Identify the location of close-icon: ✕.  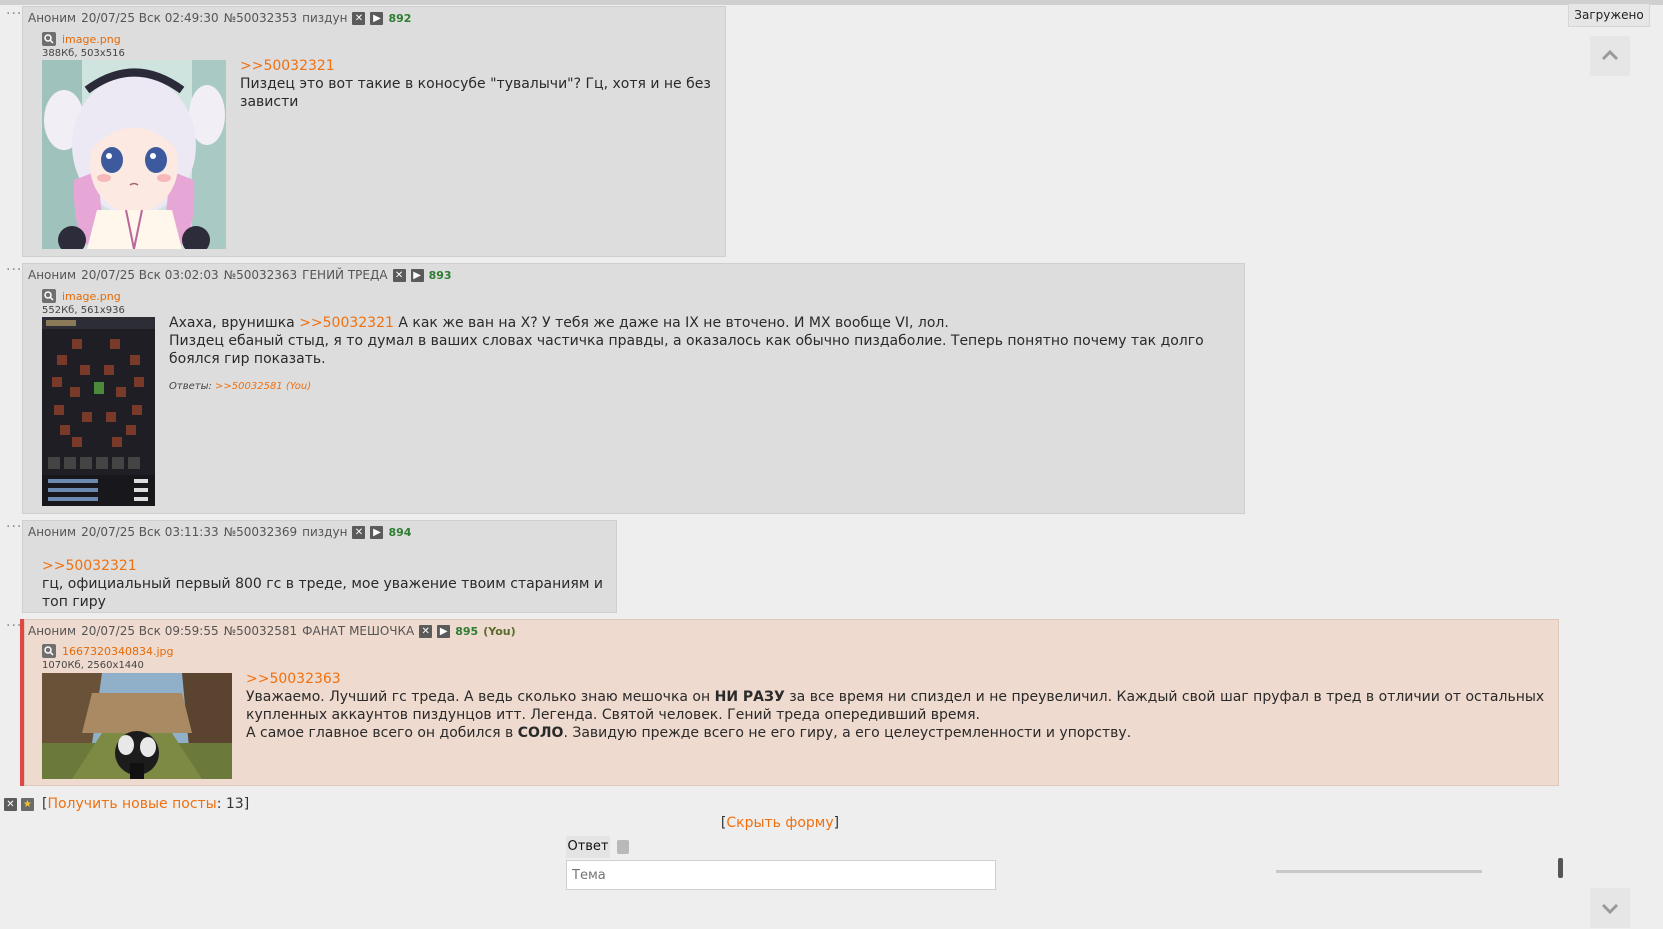
(10, 804).